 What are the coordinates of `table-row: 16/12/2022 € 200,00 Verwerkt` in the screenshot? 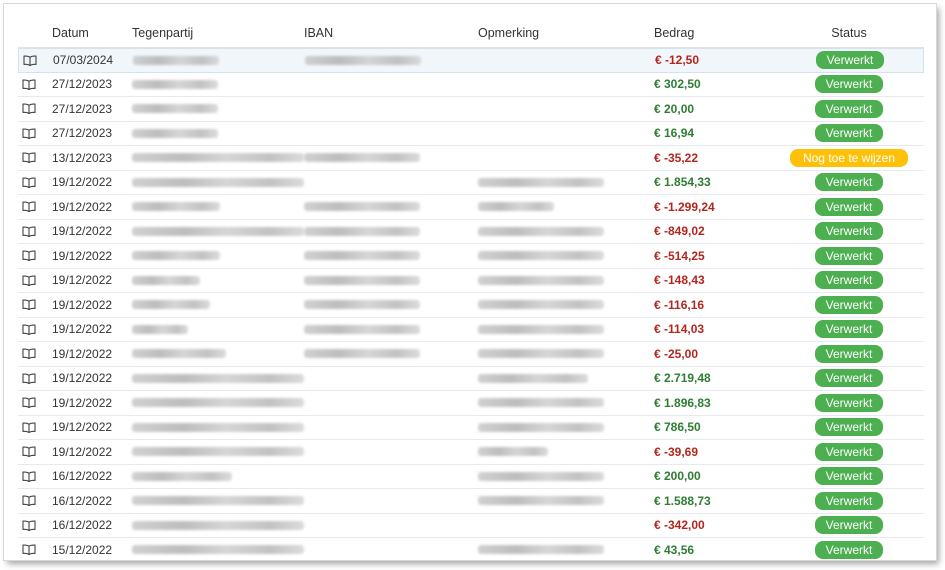 It's located at (471, 477).